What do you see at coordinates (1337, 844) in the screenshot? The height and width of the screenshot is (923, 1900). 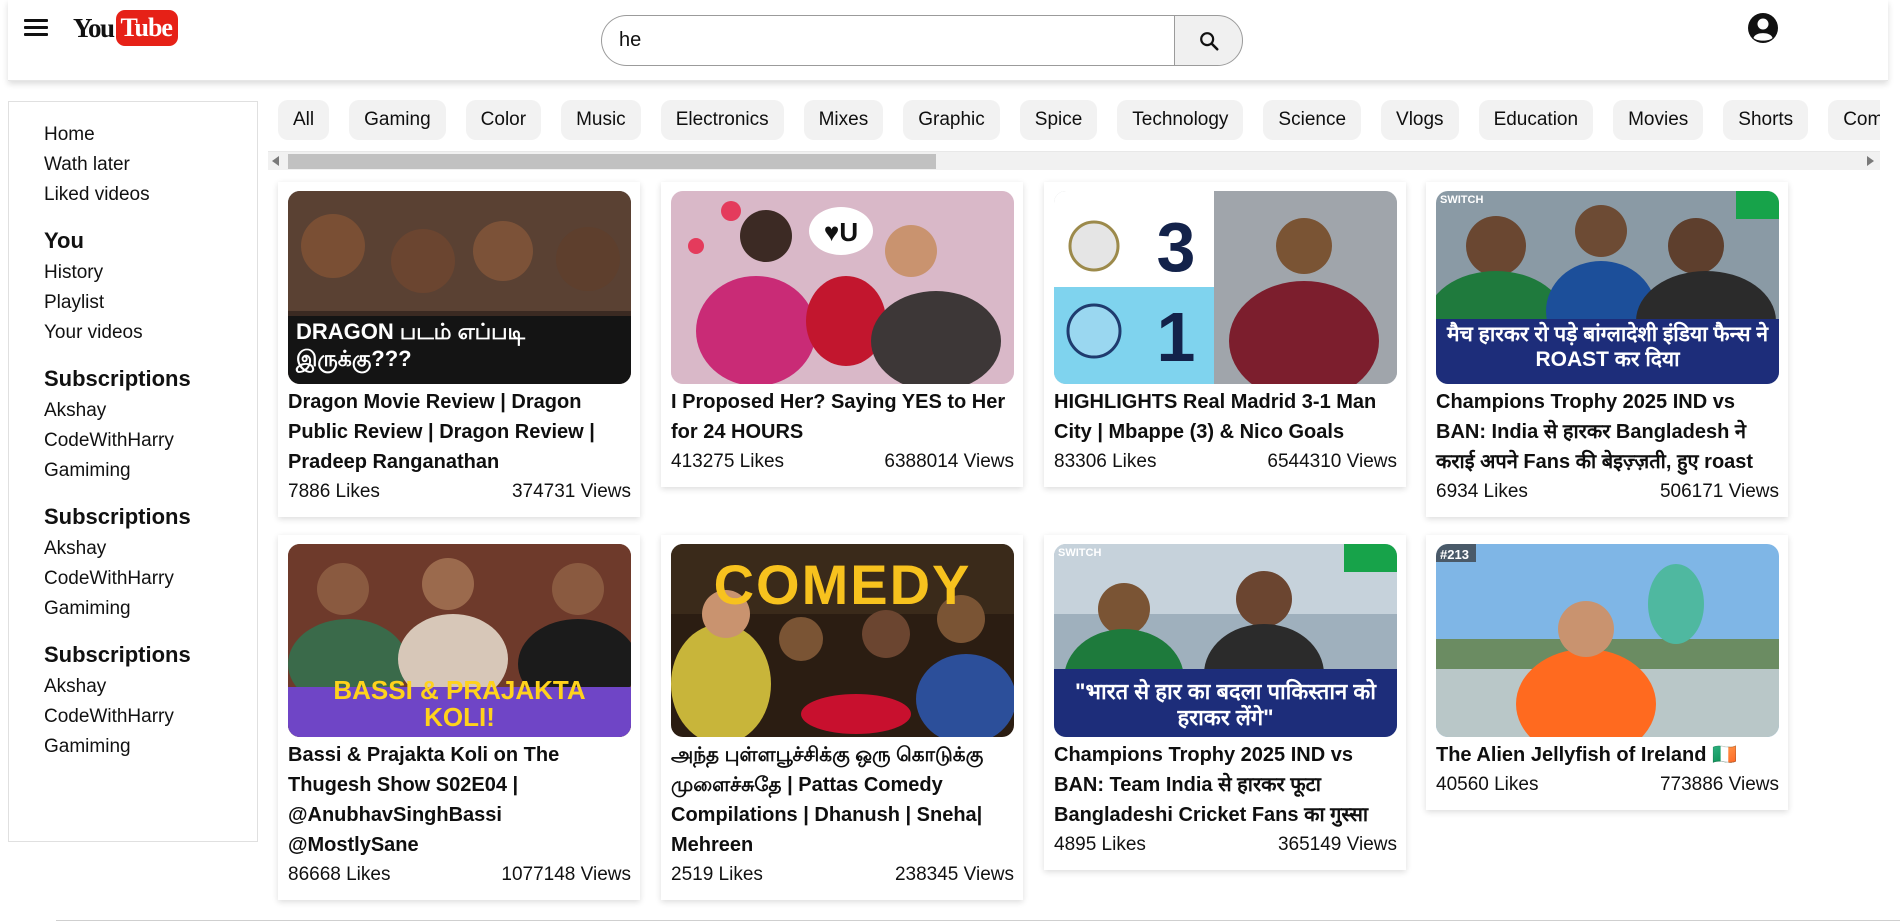 I see `video-views: 365149 Views` at bounding box center [1337, 844].